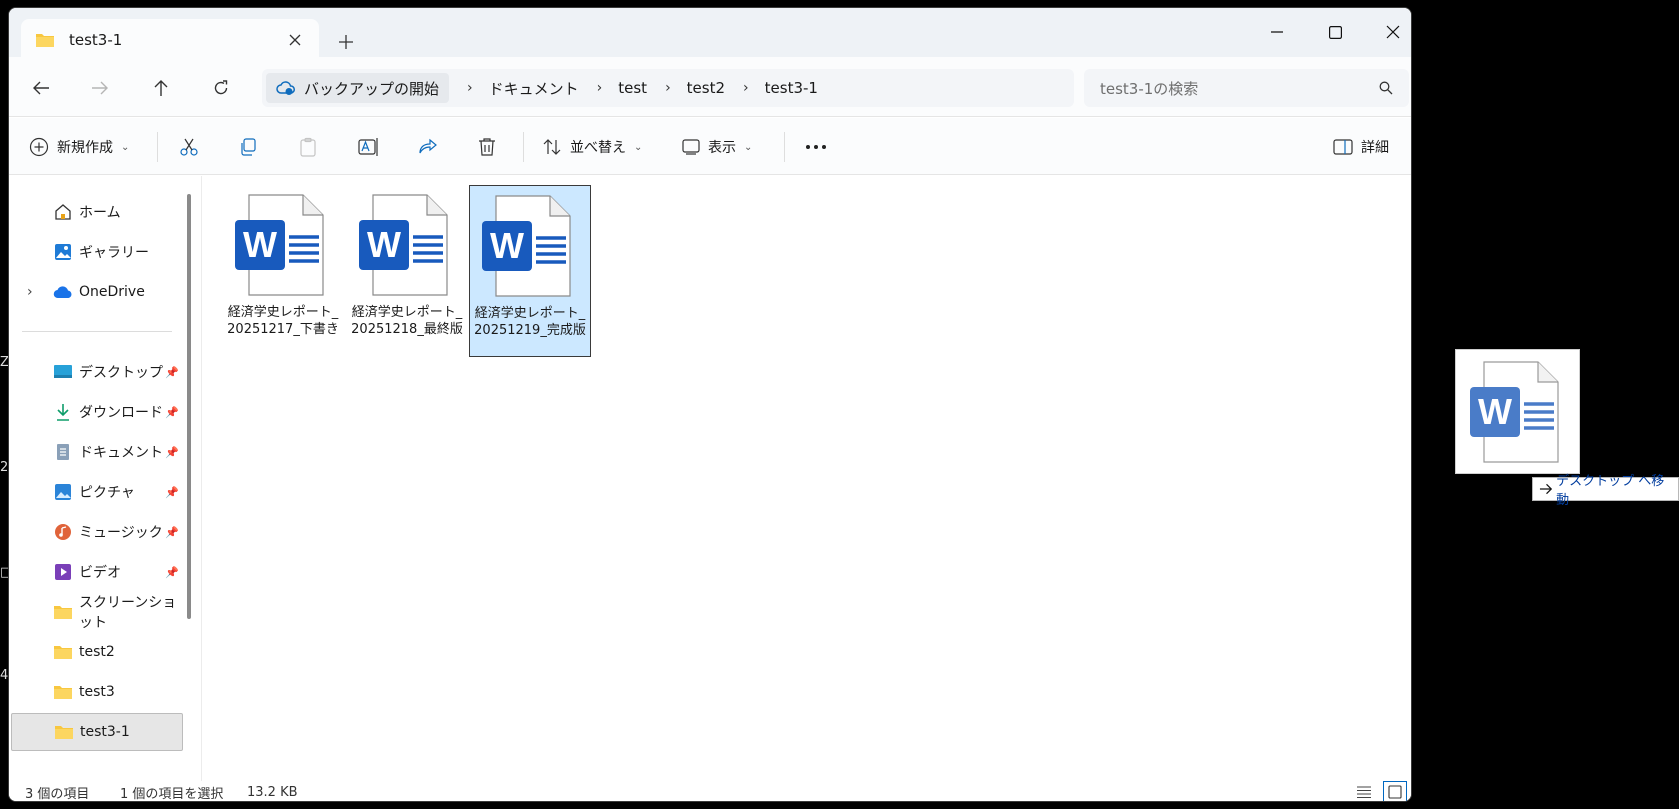 The height and width of the screenshot is (809, 1679). Describe the element at coordinates (170, 40) in the screenshot. I see `tab-test3-1: test3-1` at that location.